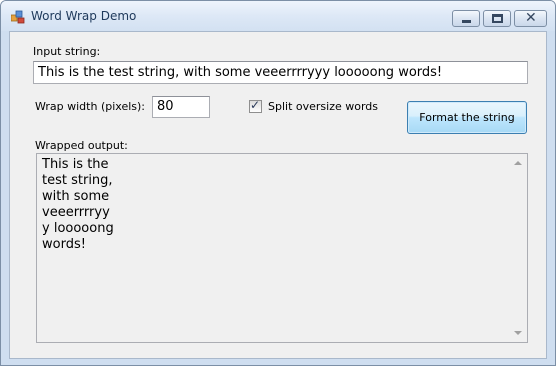 The image size is (556, 366). Describe the element at coordinates (518, 333) in the screenshot. I see `scroll-down-arrow-icon` at that location.